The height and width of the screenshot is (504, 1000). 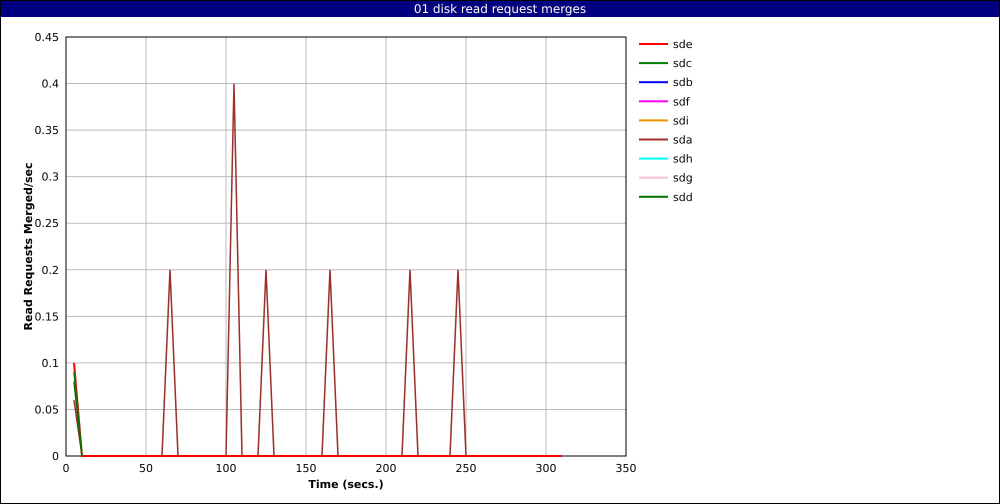 What do you see at coordinates (146, 468) in the screenshot?
I see `tick-label: 50` at bounding box center [146, 468].